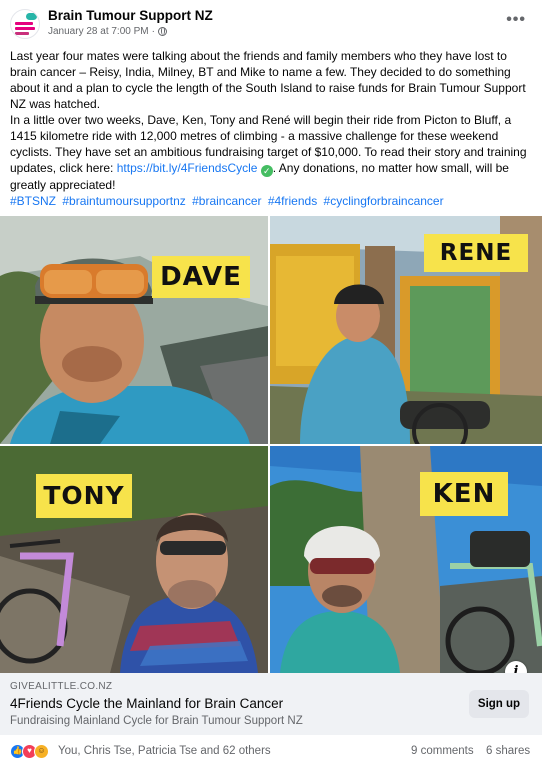  Describe the element at coordinates (201, 277) in the screenshot. I see `name-tag-dave: DAVE` at that location.